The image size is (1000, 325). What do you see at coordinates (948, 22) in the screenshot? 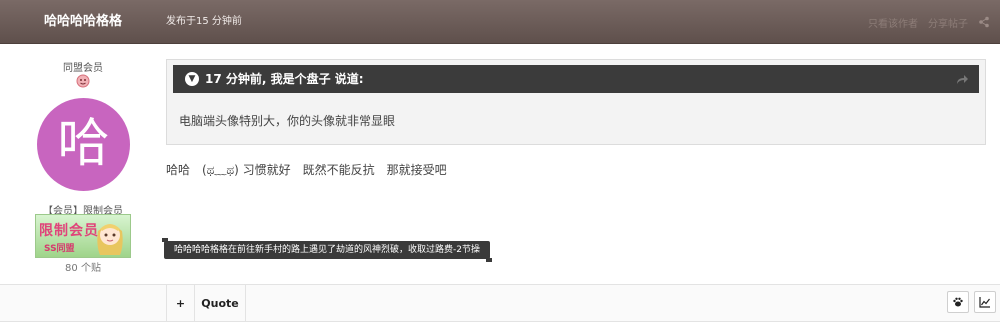
I see `share-post-link: 分享帖子` at bounding box center [948, 22].